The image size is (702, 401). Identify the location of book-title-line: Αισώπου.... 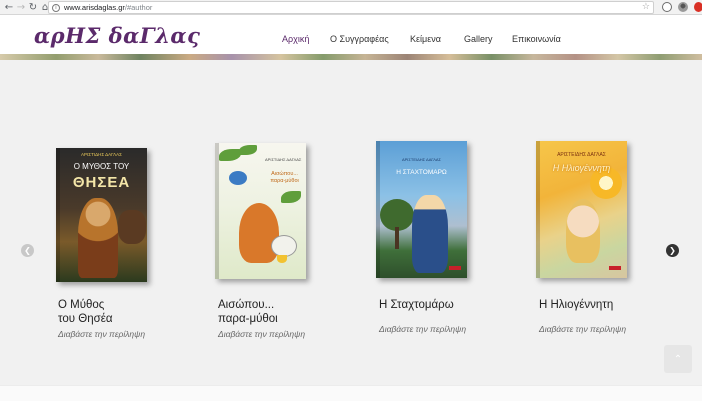
(246, 305).